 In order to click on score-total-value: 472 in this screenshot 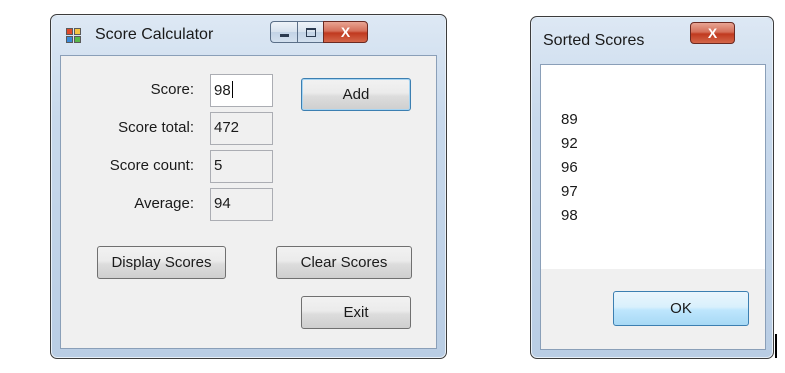, I will do `click(227, 127)`.